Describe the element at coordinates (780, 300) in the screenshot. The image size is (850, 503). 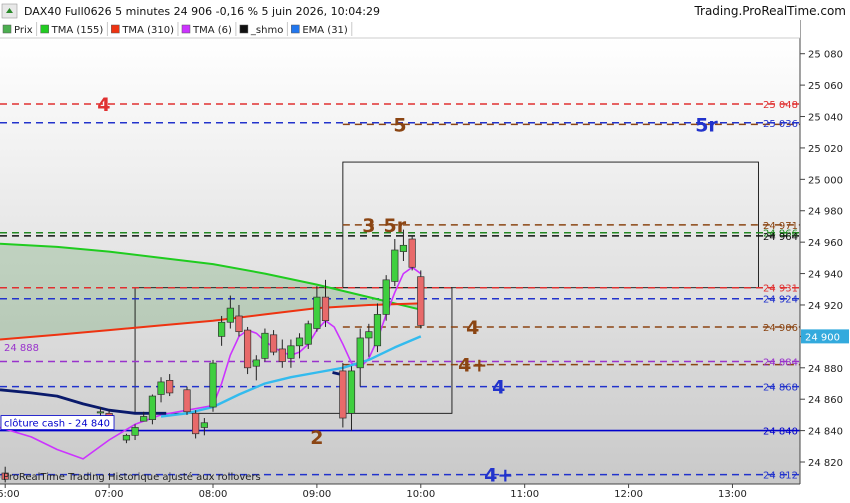
I see `level-label: 24 924` at that location.